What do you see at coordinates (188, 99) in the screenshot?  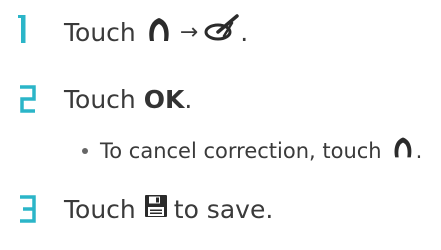 I see `step-2-period: .` at bounding box center [188, 99].